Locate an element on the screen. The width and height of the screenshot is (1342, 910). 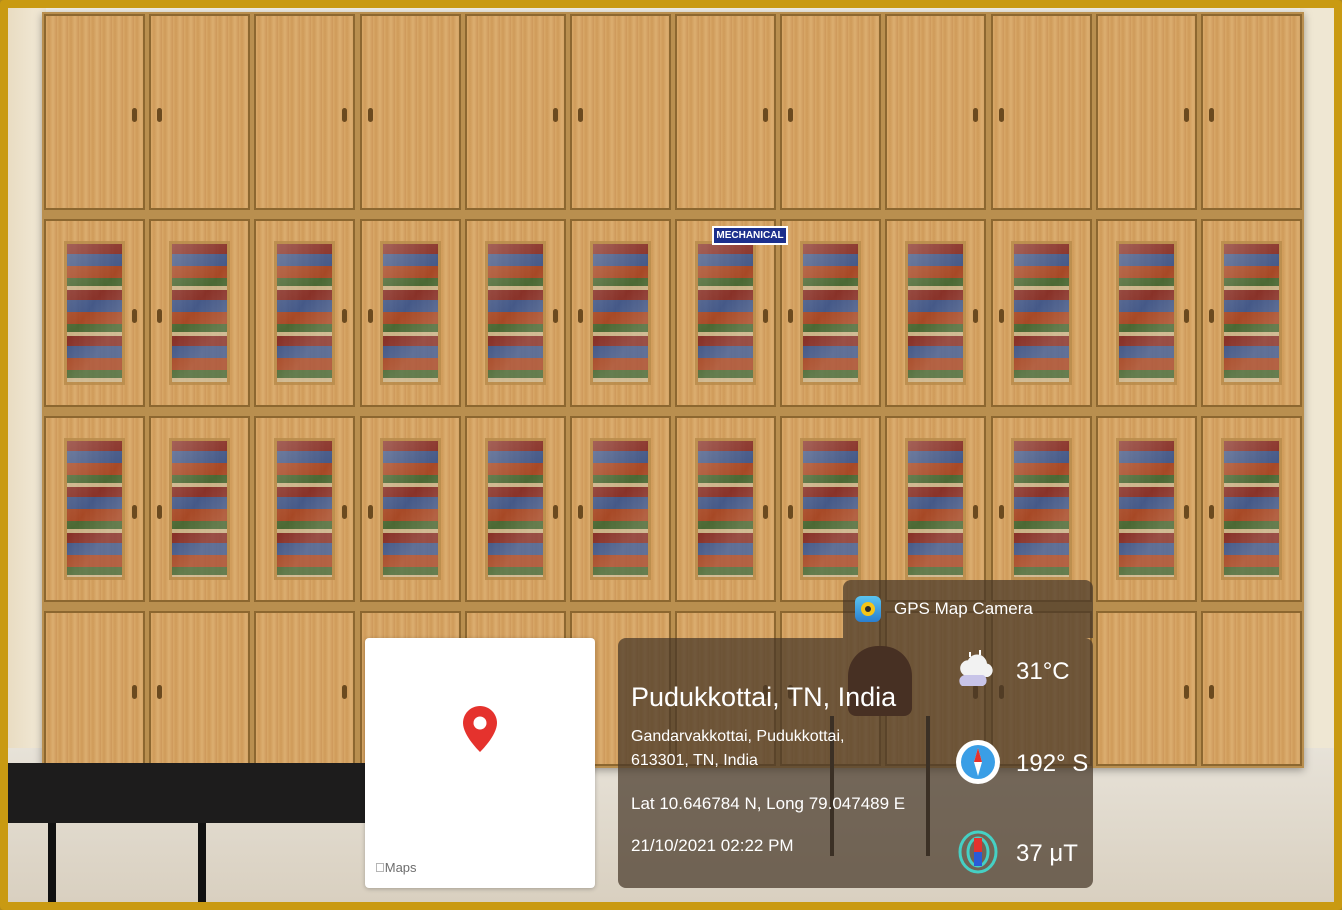
address-line-1: Gandarvakkottai, Pudukkottai, is located at coordinates (738, 736).